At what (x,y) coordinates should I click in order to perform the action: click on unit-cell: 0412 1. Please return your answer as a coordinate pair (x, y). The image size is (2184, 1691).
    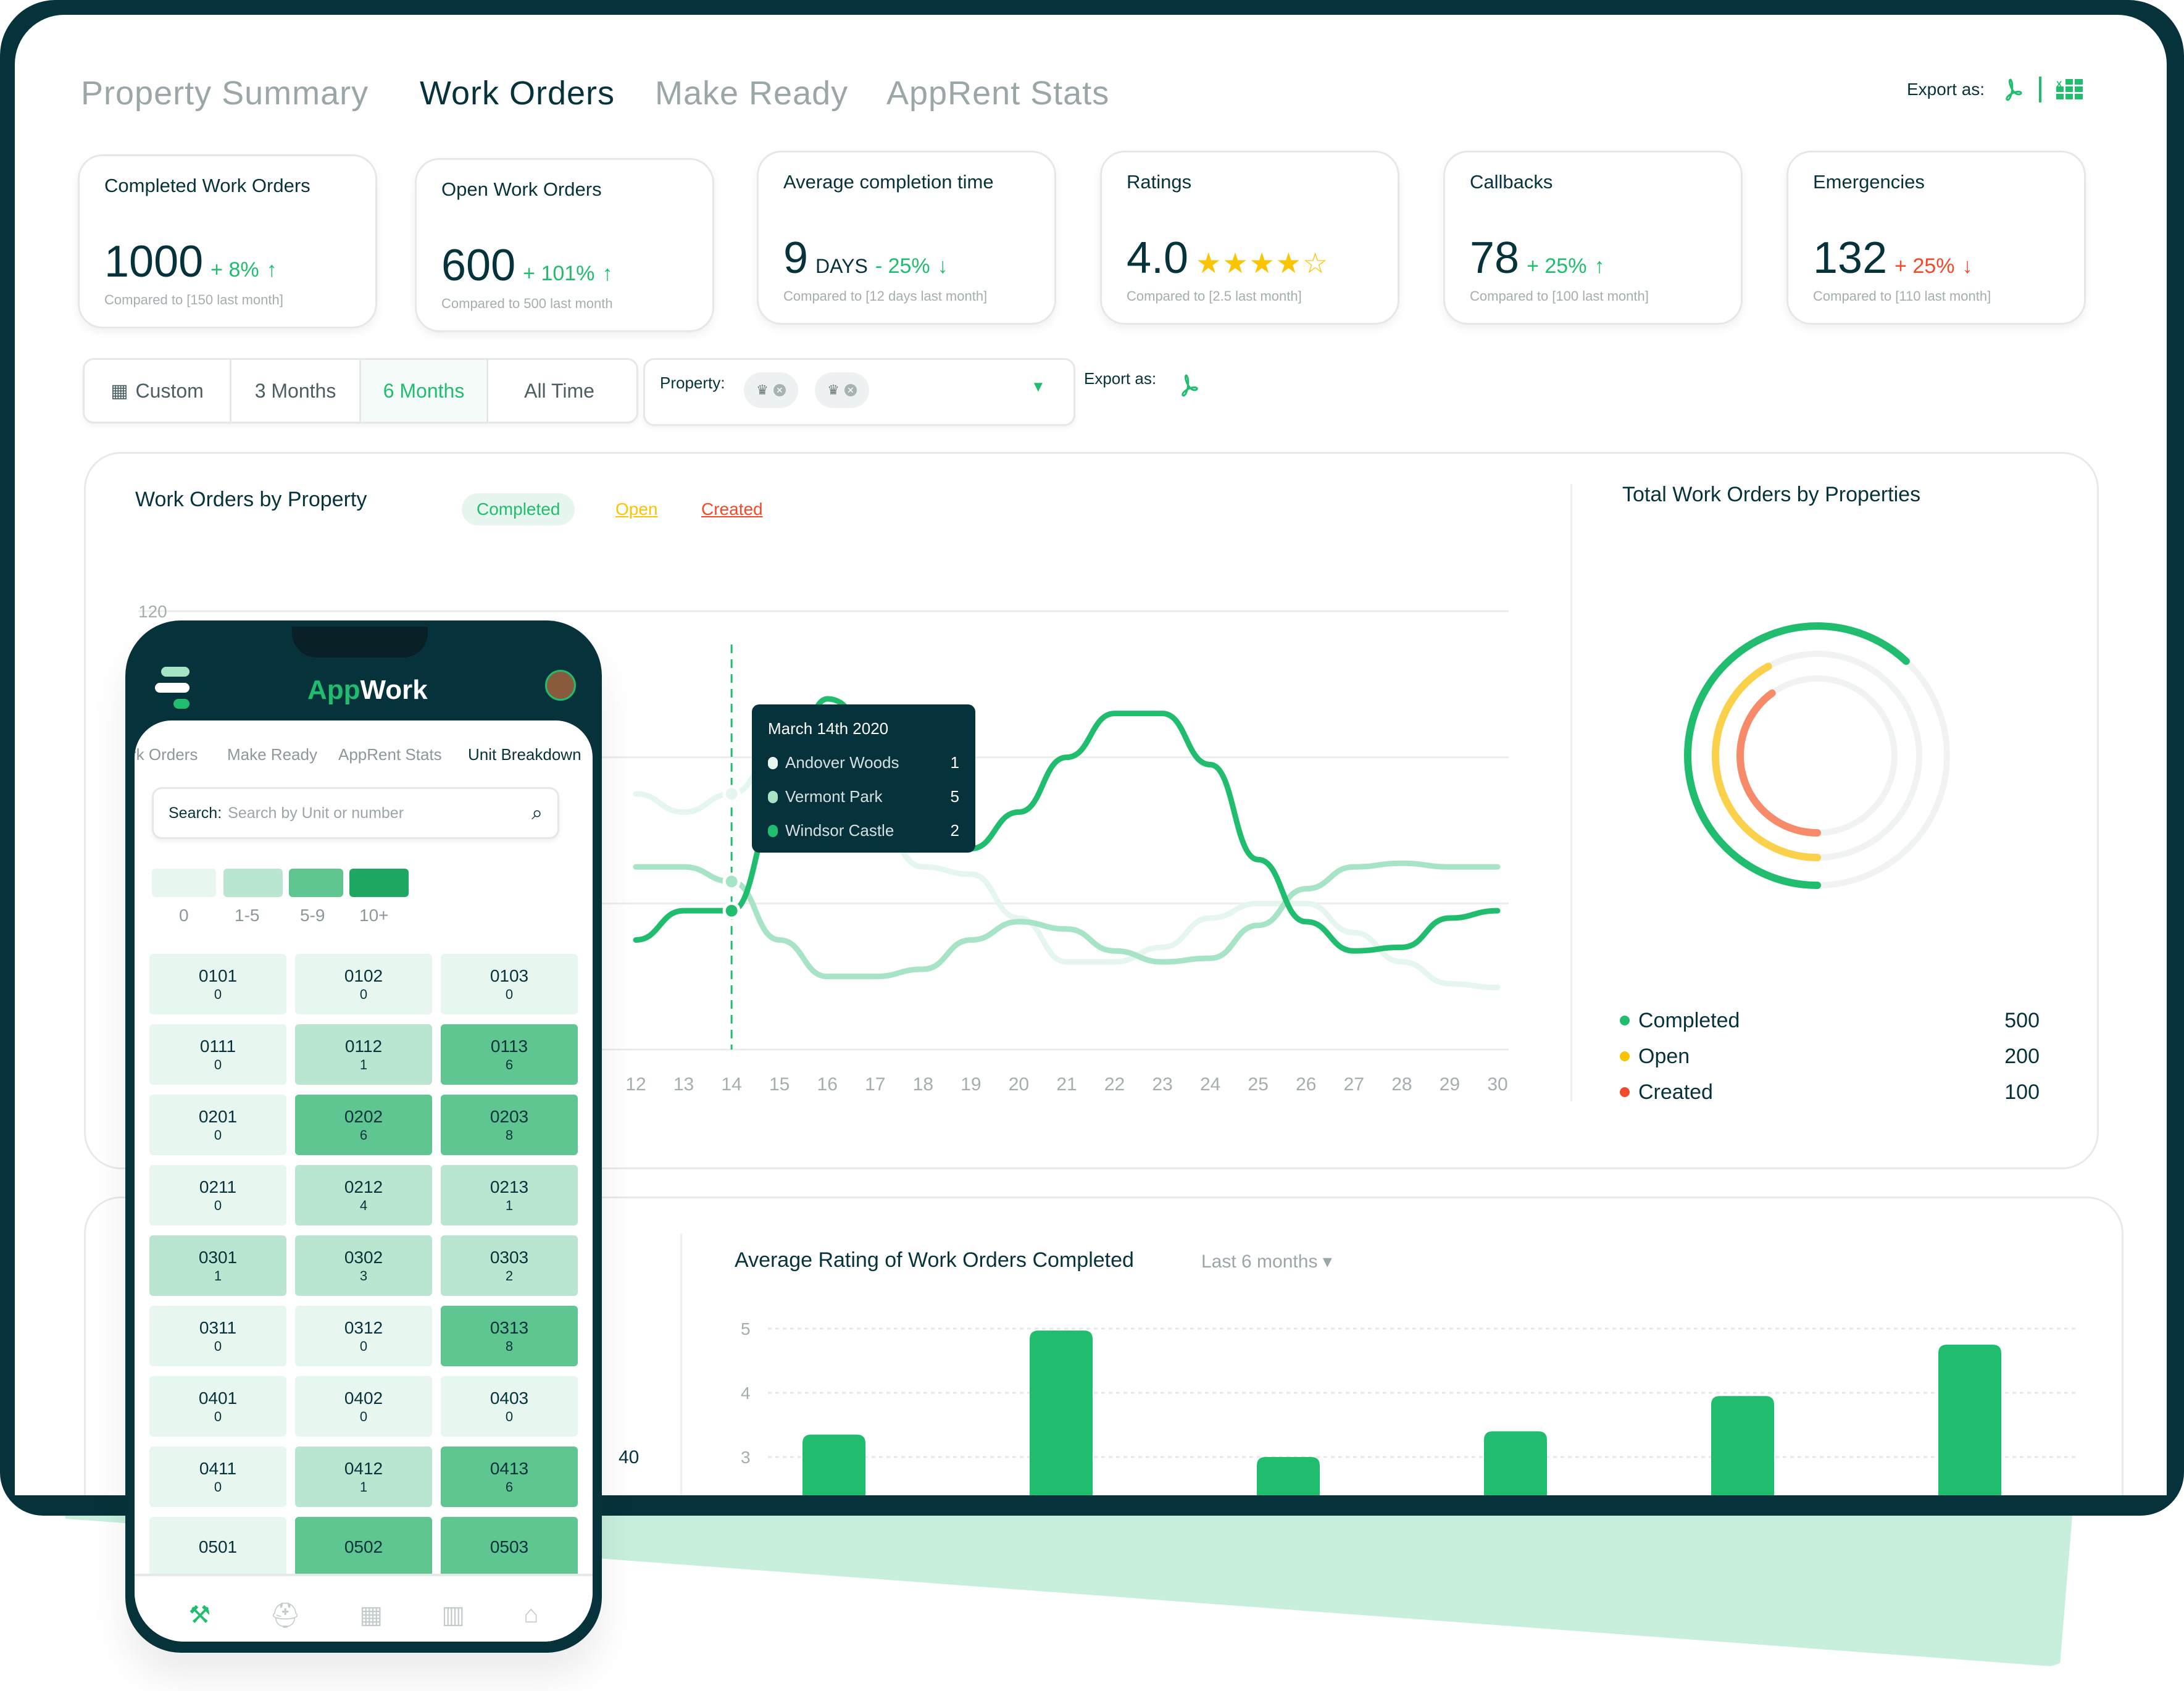
    Looking at the image, I should click on (363, 1477).